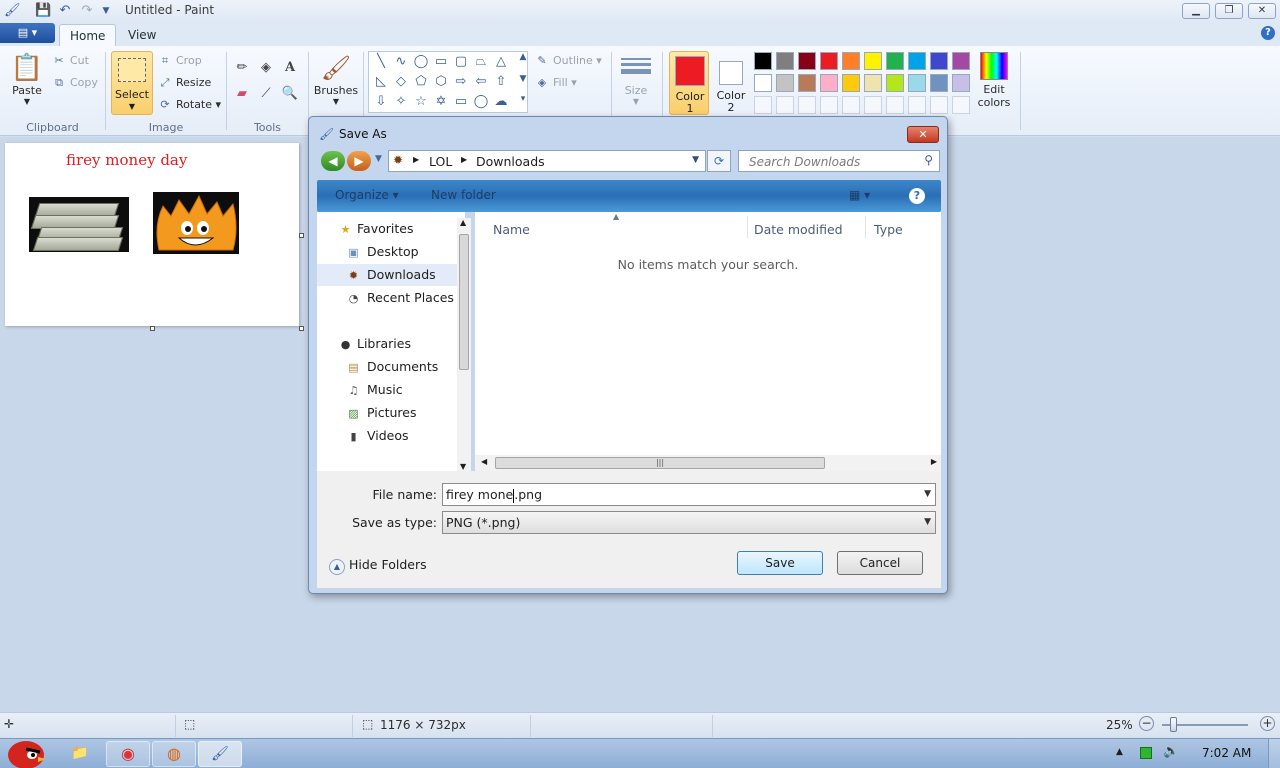  Describe the element at coordinates (242, 68) in the screenshot. I see `pencil-icon: ✏` at that location.